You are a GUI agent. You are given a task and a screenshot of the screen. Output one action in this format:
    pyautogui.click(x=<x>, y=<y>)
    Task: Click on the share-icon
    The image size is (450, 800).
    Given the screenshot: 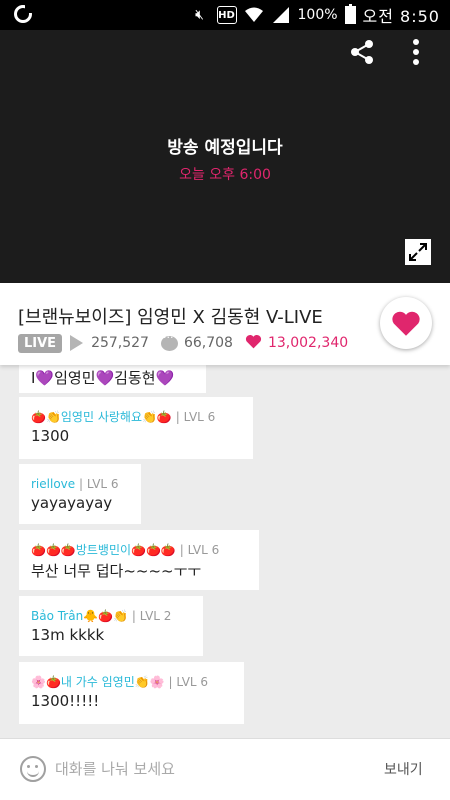 What is the action you would take?
    pyautogui.click(x=362, y=52)
    